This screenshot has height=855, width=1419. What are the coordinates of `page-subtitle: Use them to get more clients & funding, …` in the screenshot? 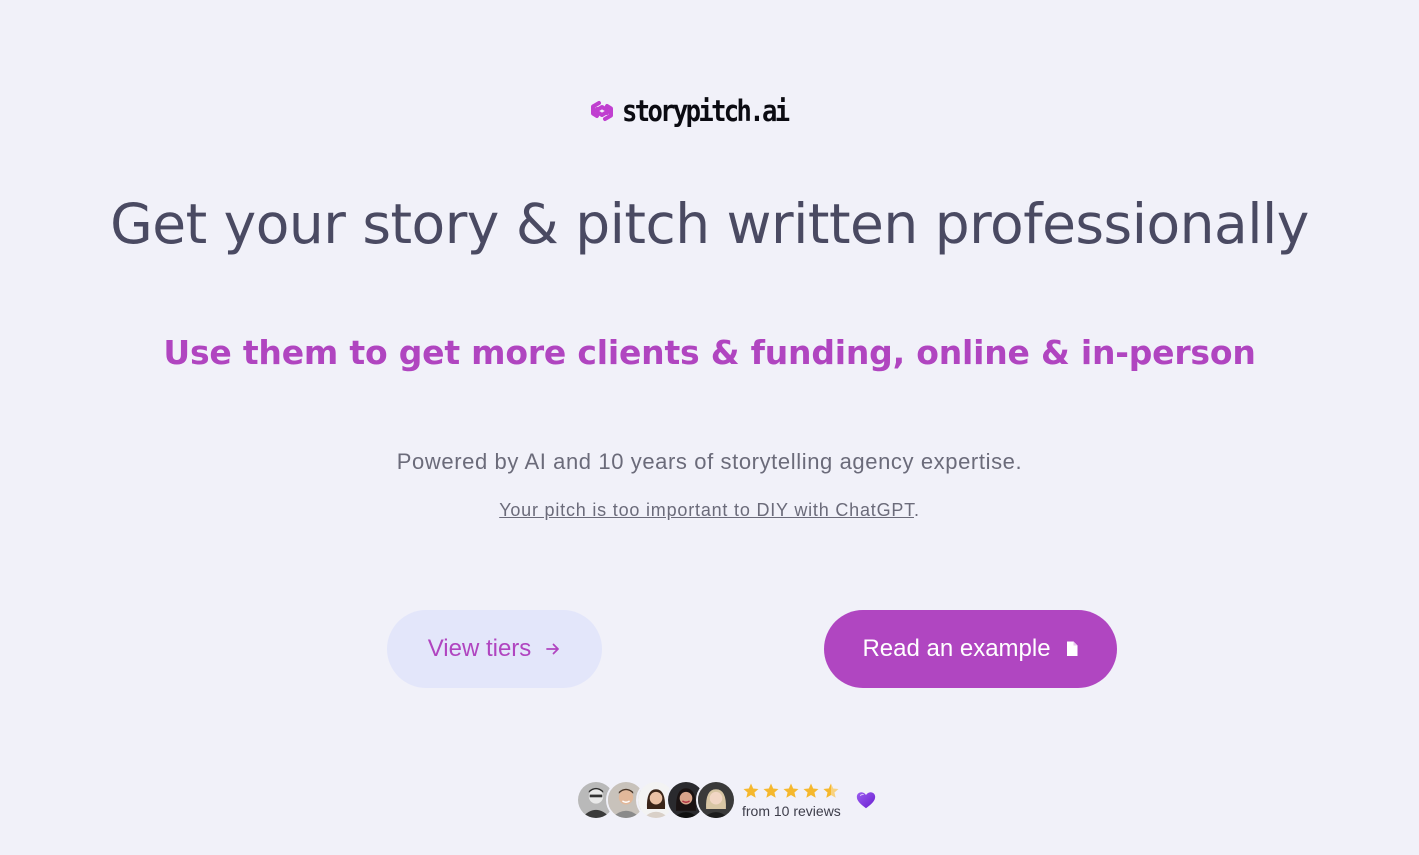 It's located at (709, 352).